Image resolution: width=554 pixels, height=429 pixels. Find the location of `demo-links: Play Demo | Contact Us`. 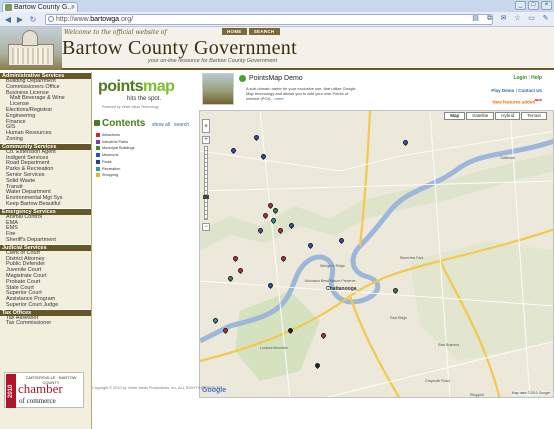

demo-links: Play Demo | Contact Us is located at coordinates (516, 90).